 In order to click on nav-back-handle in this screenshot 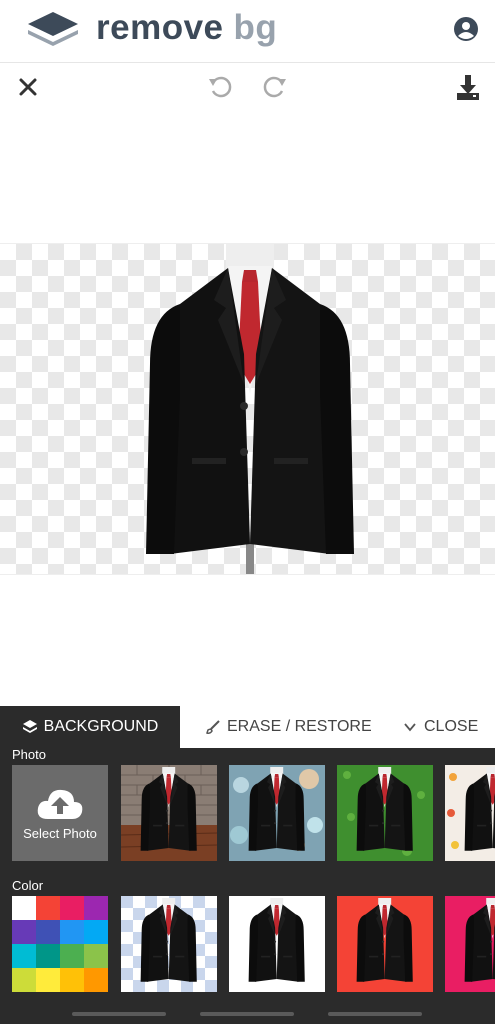, I will do `click(119, 1014)`.